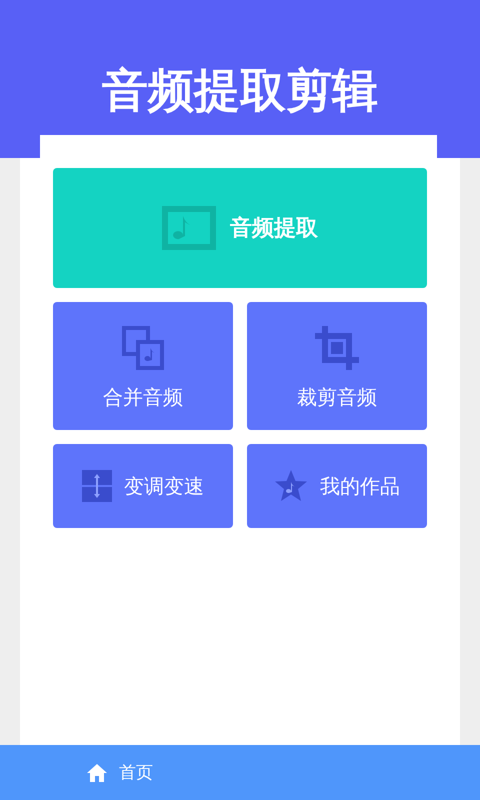 This screenshot has width=480, height=800. What do you see at coordinates (337, 486) in the screenshot?
I see `feature-button: 我的作品` at bounding box center [337, 486].